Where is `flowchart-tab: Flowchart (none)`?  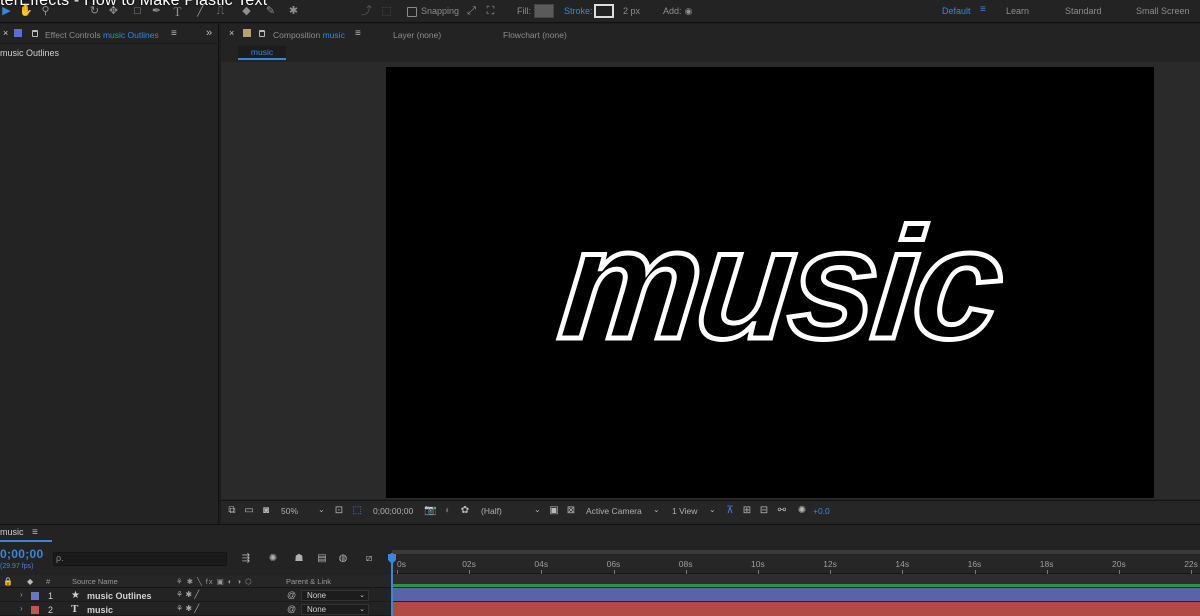
flowchart-tab: Flowchart (none) is located at coordinates (535, 35).